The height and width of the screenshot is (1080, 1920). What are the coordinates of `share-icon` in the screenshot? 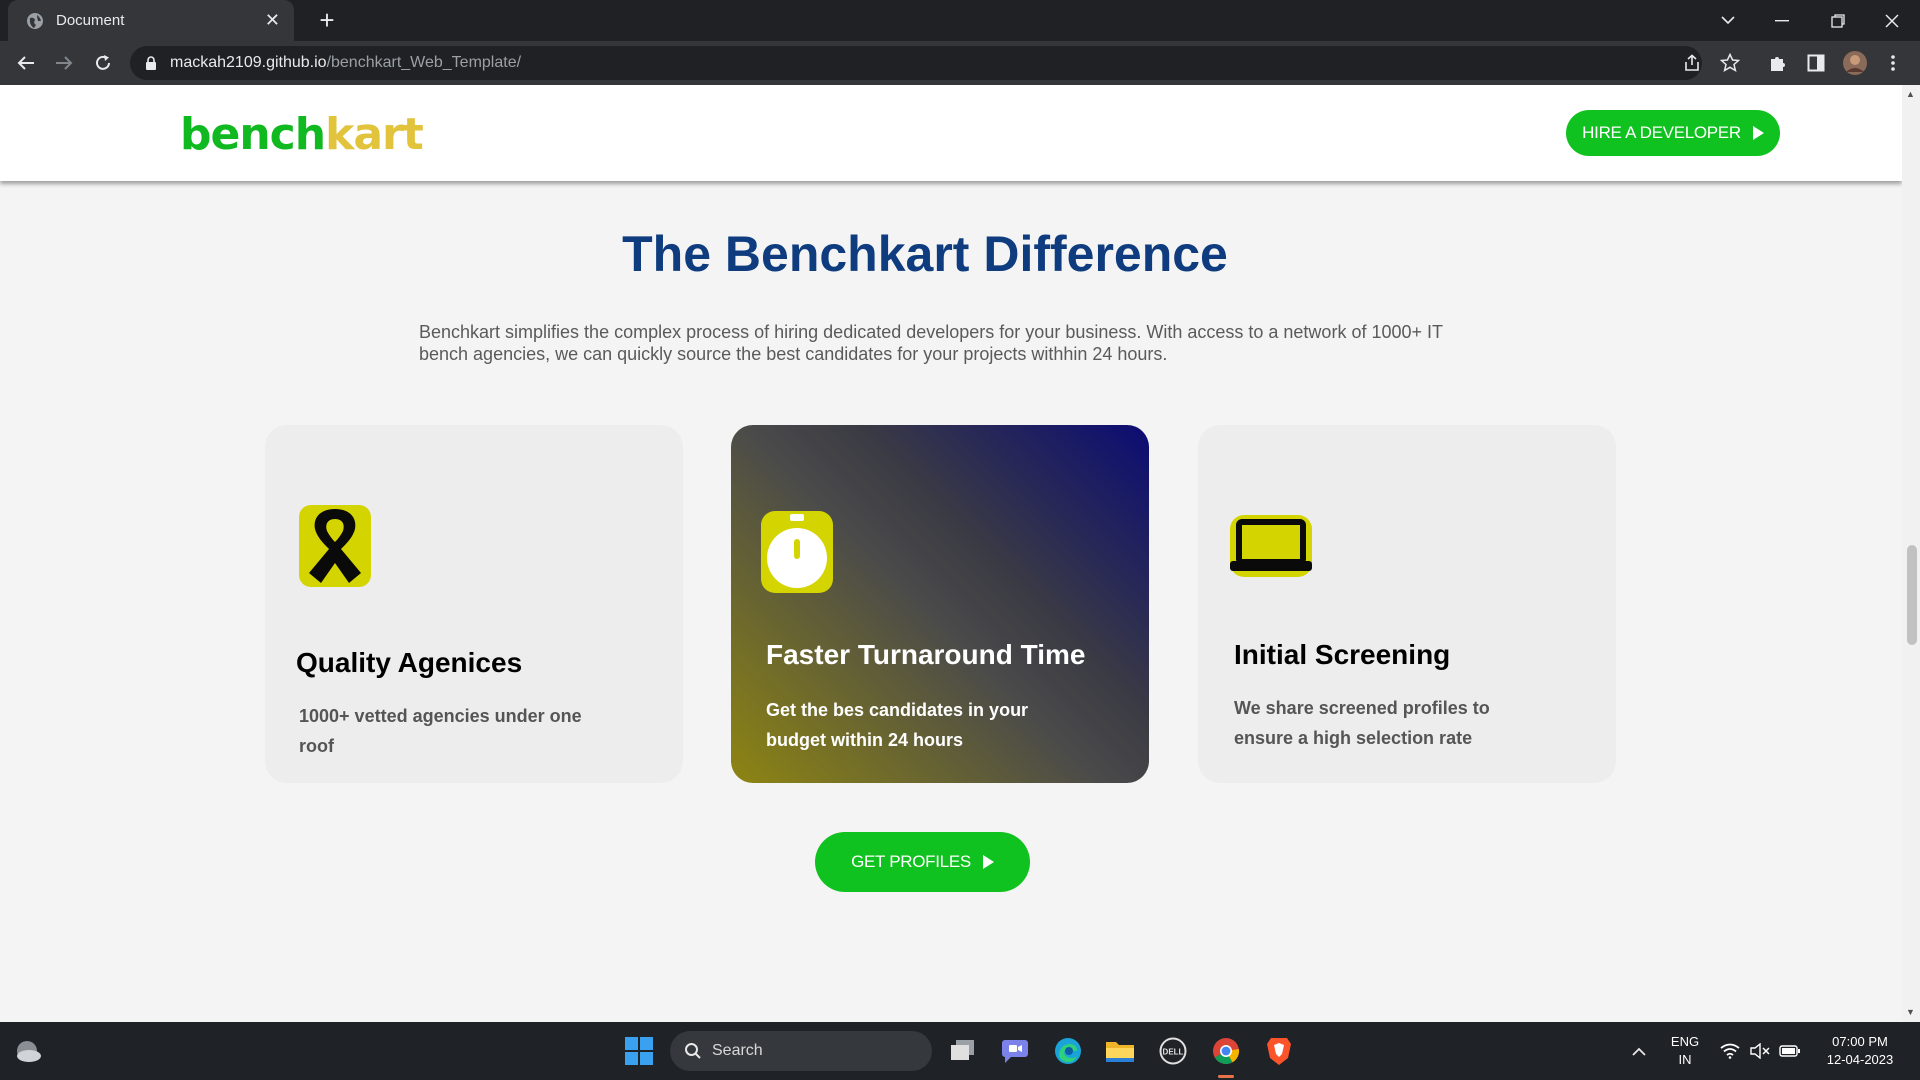 It's located at (1692, 63).